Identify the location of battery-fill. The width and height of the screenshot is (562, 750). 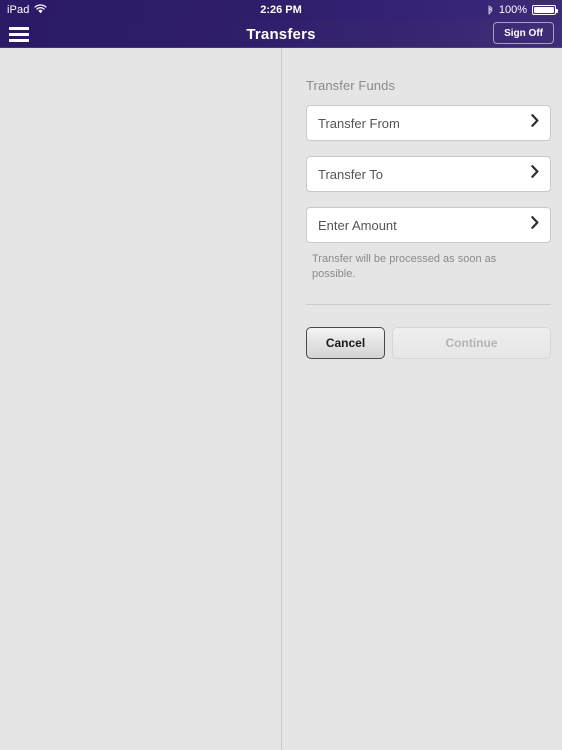
(544, 10).